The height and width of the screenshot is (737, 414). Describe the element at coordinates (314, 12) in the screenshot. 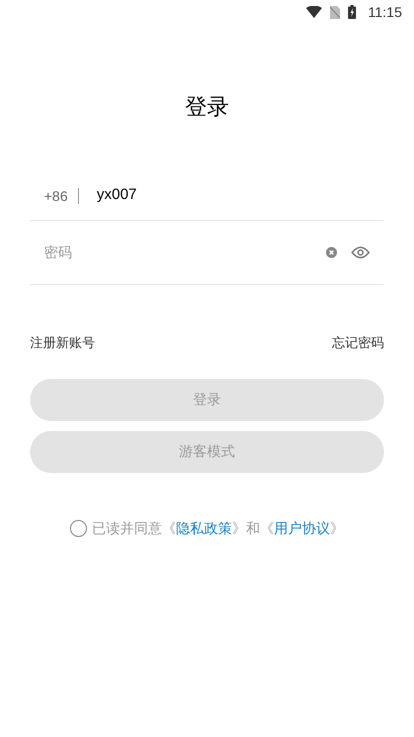

I see `wifi-icon` at that location.